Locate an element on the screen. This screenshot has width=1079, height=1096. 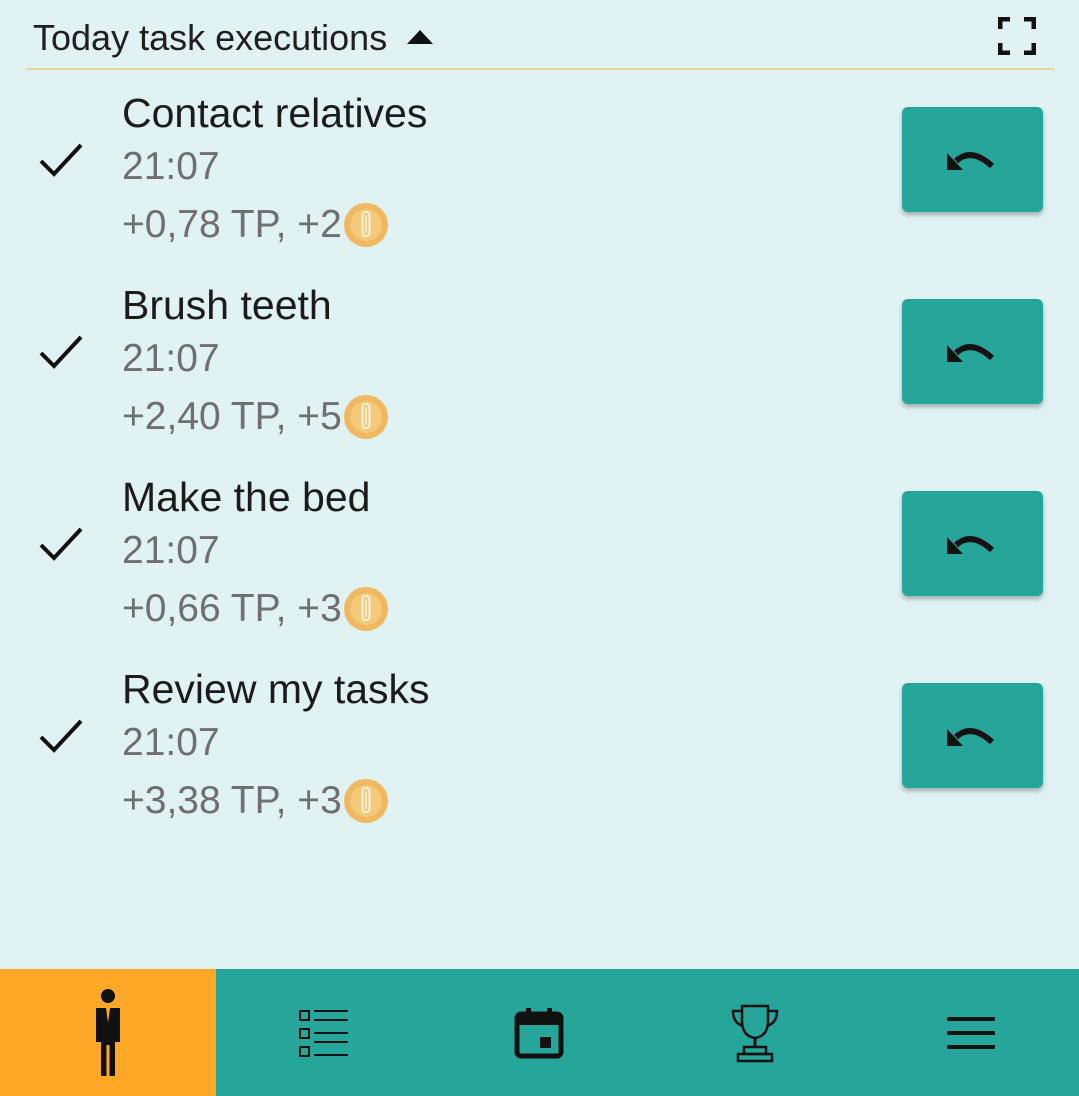
trophy-icon is located at coordinates (755, 1033).